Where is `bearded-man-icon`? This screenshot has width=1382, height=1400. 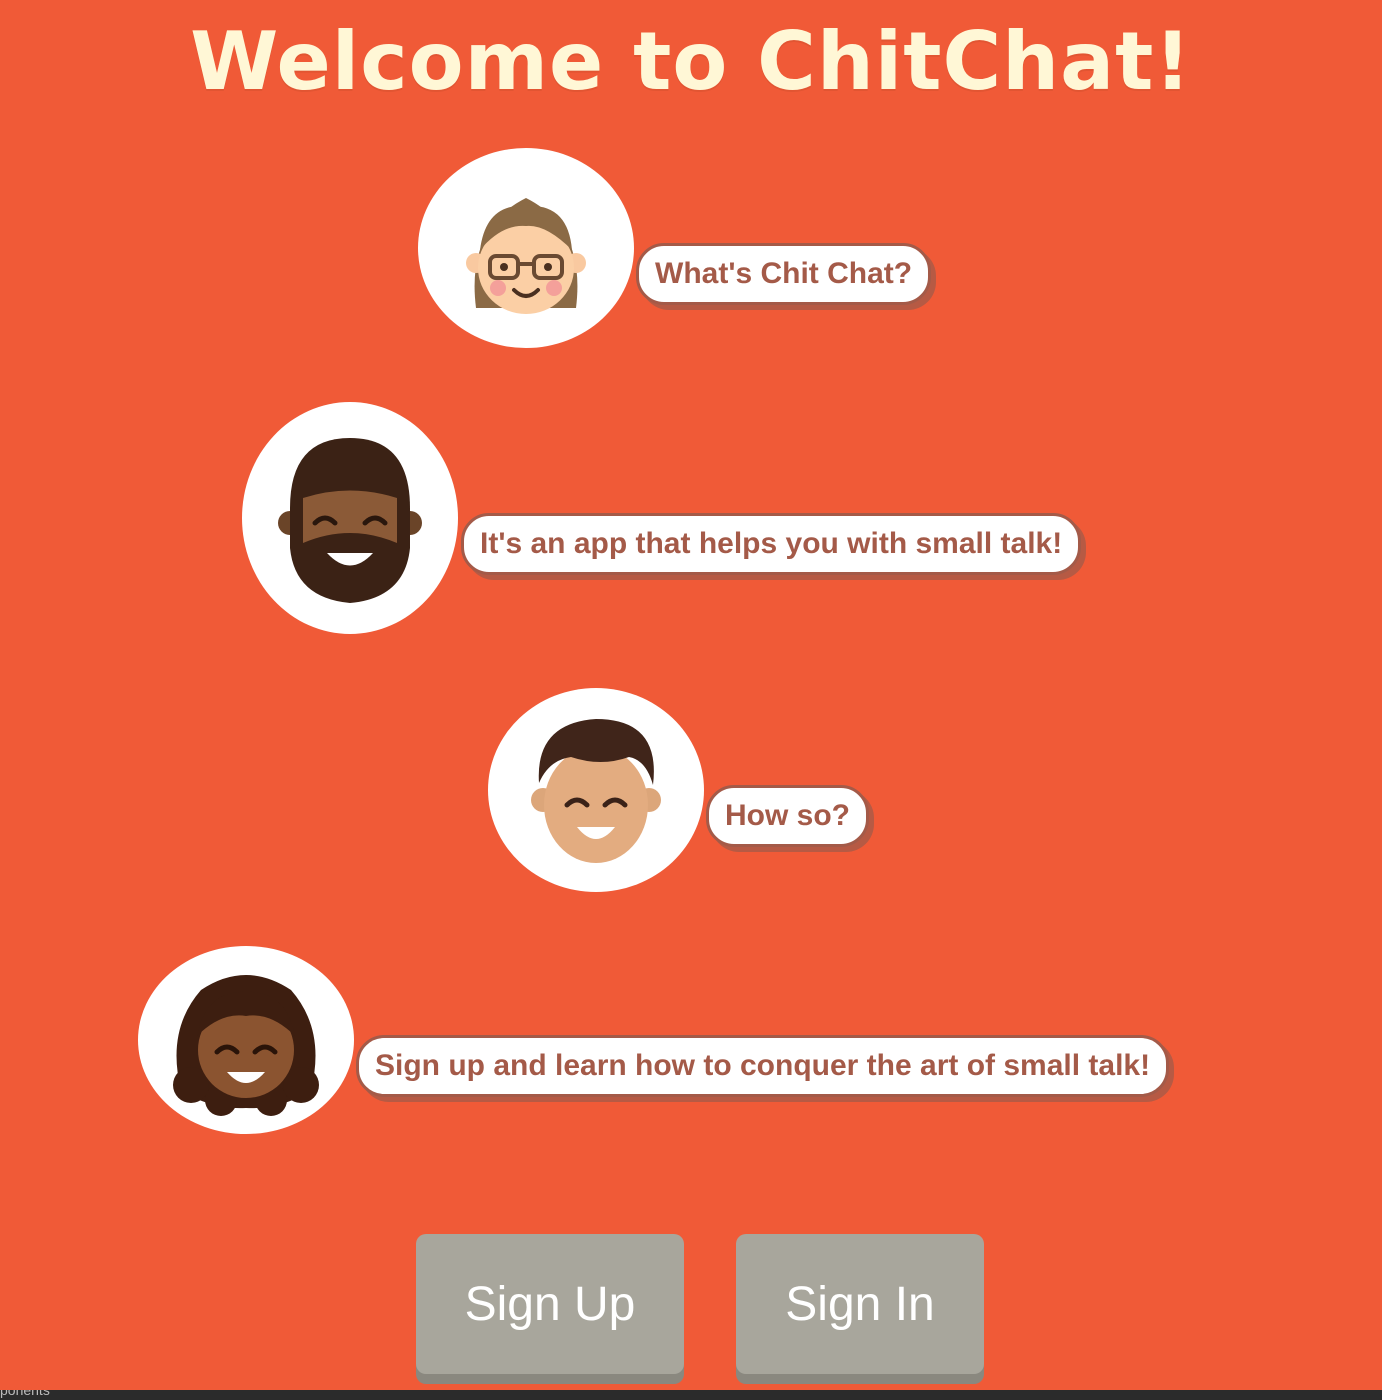 bearded-man-icon is located at coordinates (350, 520).